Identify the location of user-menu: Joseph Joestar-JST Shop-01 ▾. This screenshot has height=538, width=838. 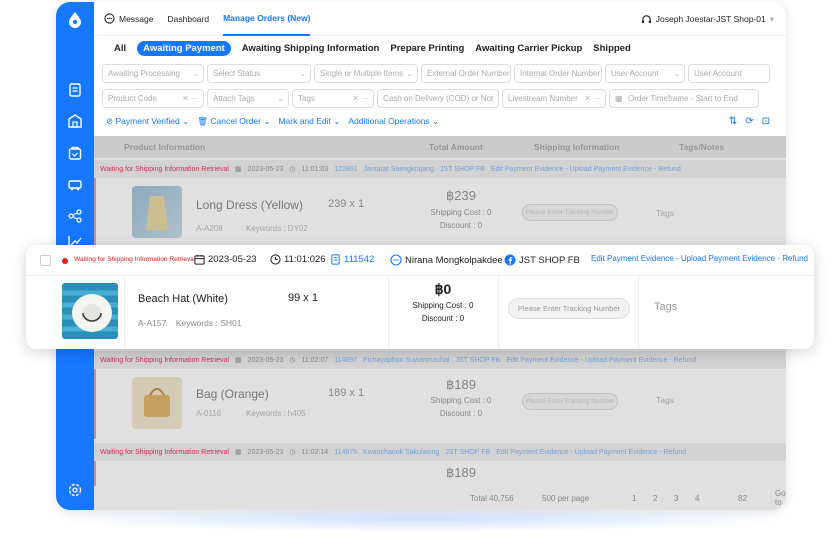
(707, 19).